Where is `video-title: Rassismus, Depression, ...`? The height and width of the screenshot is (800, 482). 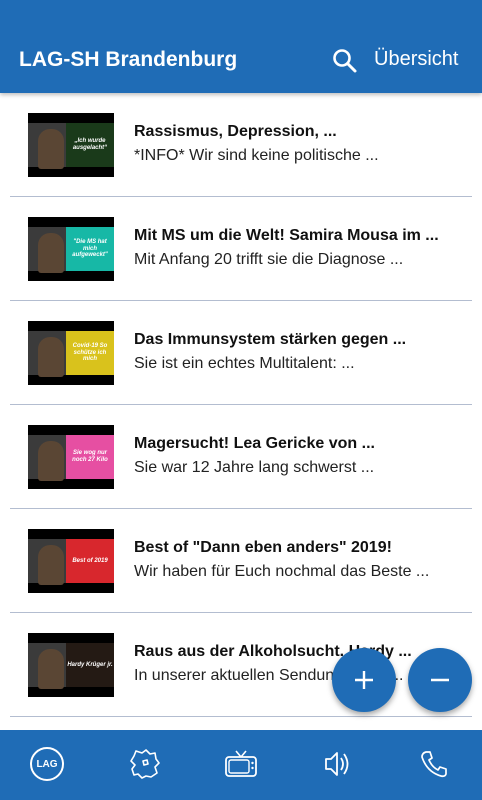 video-title: Rassismus, Depression, ... is located at coordinates (235, 131).